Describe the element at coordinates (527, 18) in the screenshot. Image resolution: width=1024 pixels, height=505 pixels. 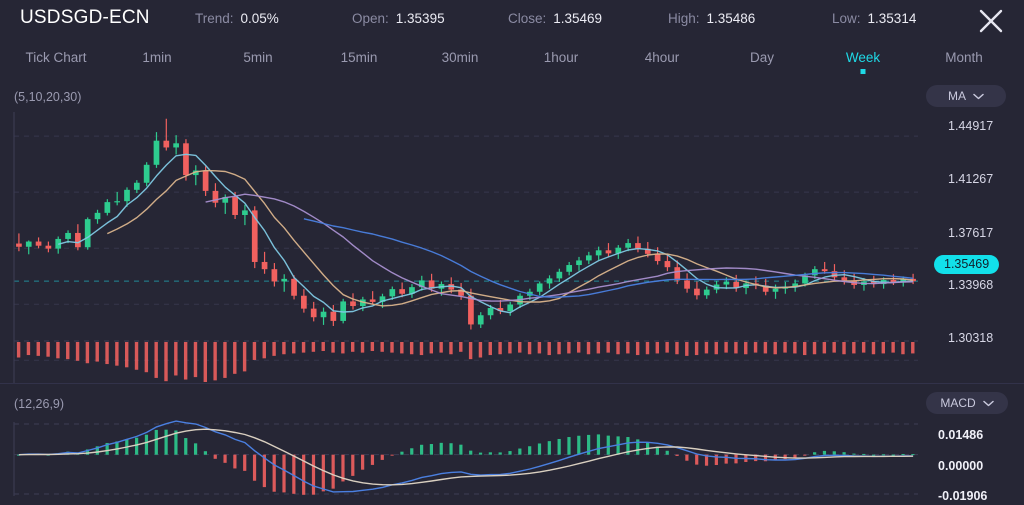
I see `stat-label: Close:` at that location.